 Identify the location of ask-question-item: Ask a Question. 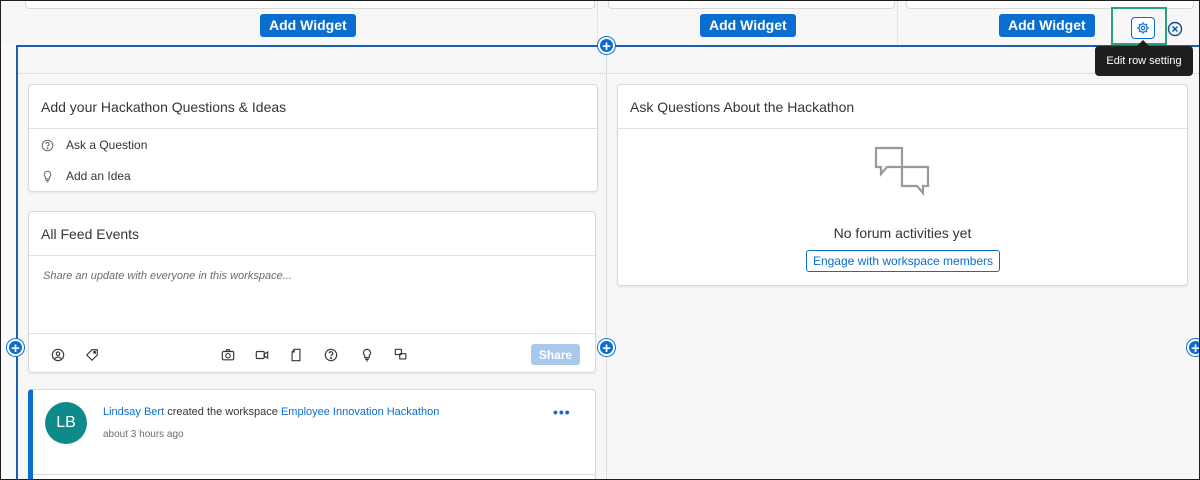
(94, 145).